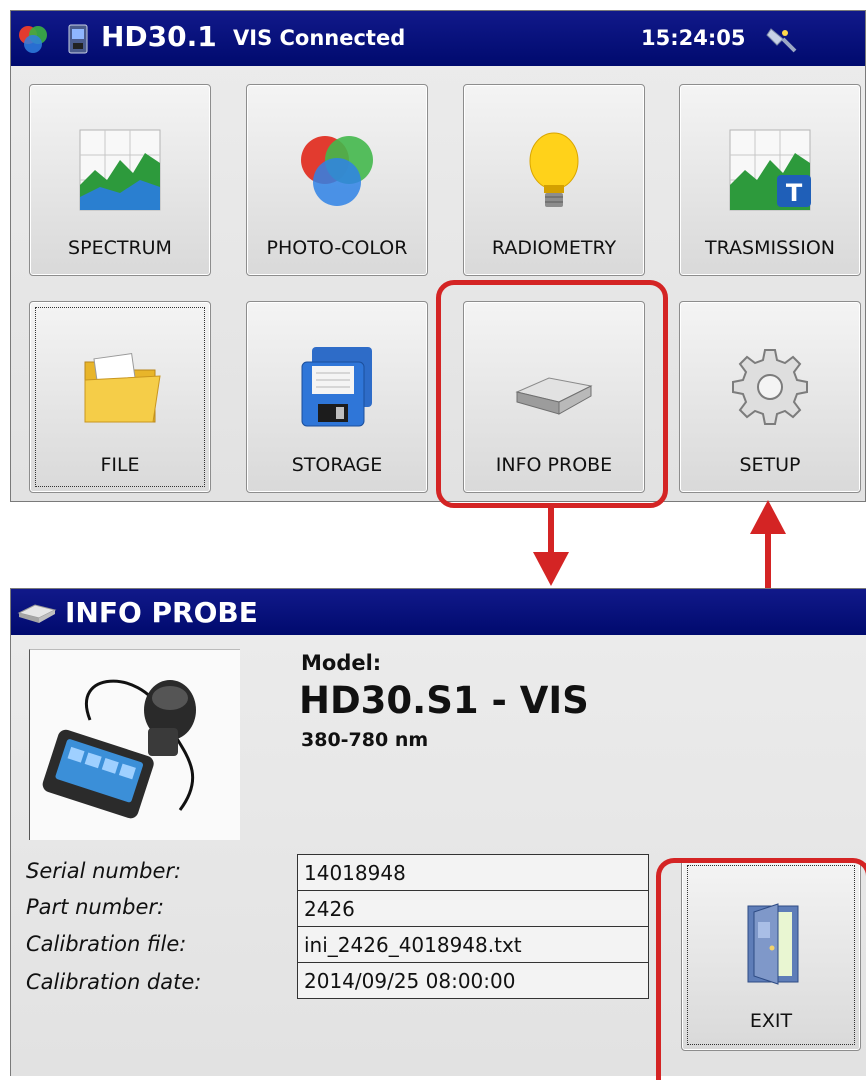 The image size is (866, 1080). Describe the element at coordinates (337, 465) in the screenshot. I see `storage-label: STORAGE` at that location.